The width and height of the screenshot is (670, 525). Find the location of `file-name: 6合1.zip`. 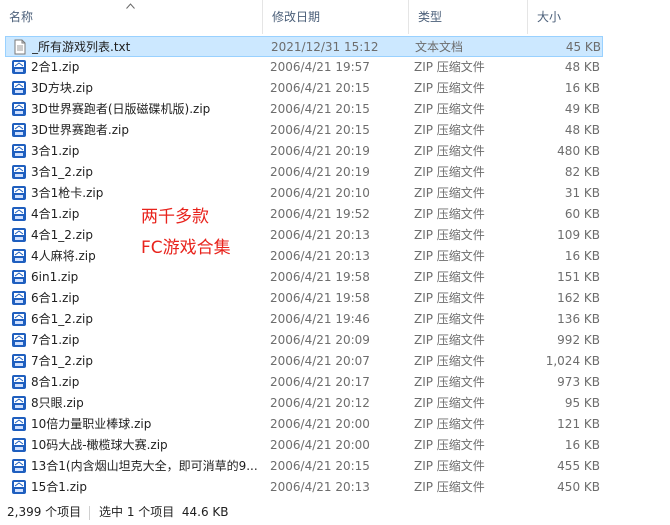

file-name: 6合1.zip is located at coordinates (55, 298).